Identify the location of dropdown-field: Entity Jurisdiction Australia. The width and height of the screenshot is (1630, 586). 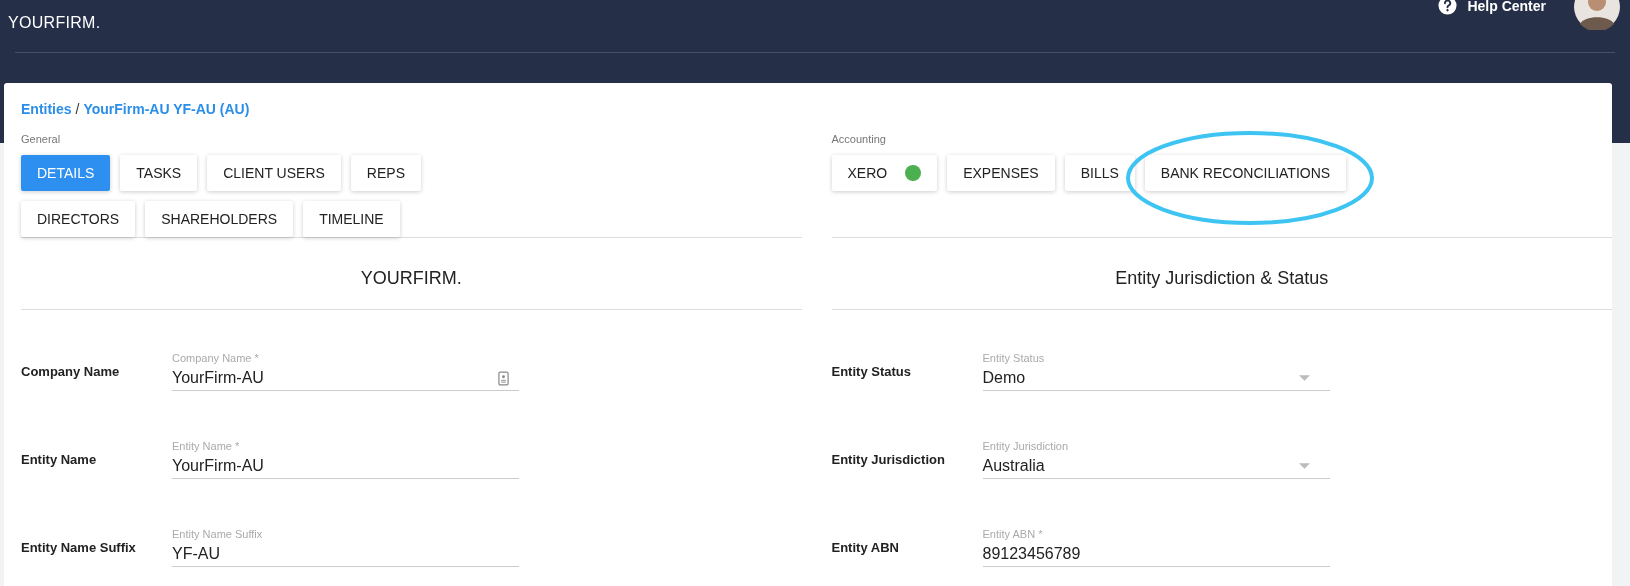
(1156, 459).